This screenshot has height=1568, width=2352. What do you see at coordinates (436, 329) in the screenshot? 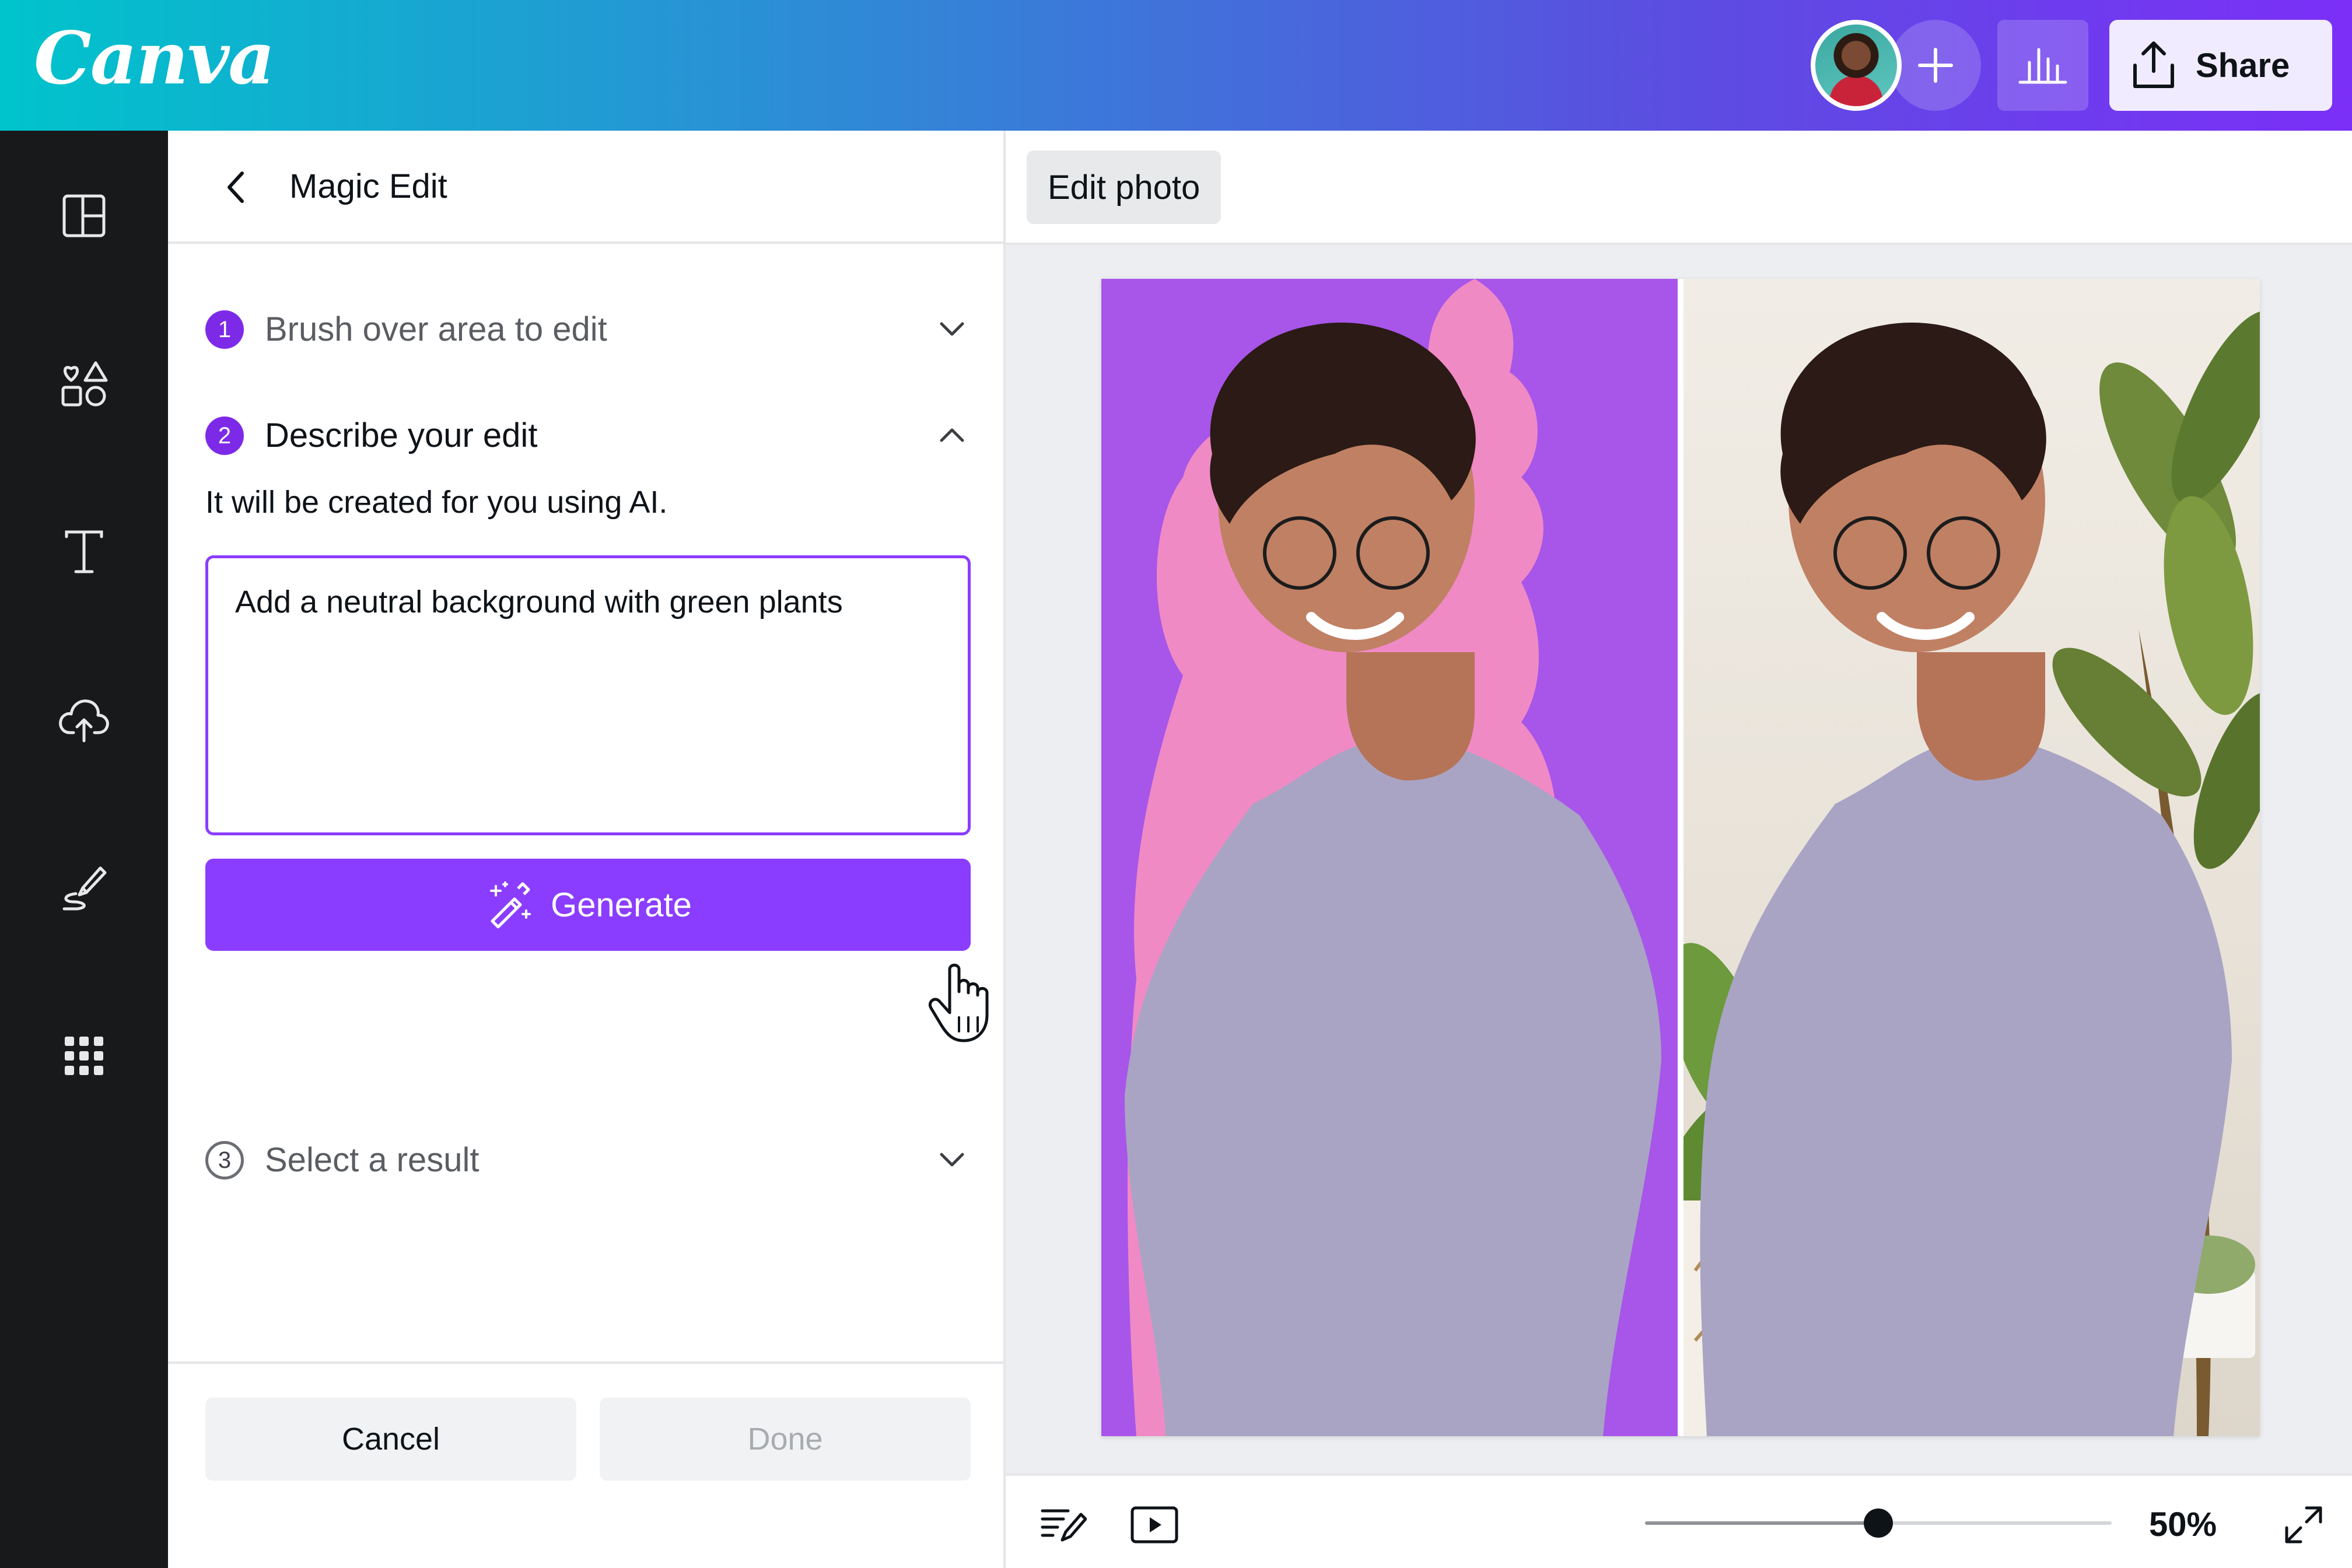
I see `step-title: Brush over area to edit` at bounding box center [436, 329].